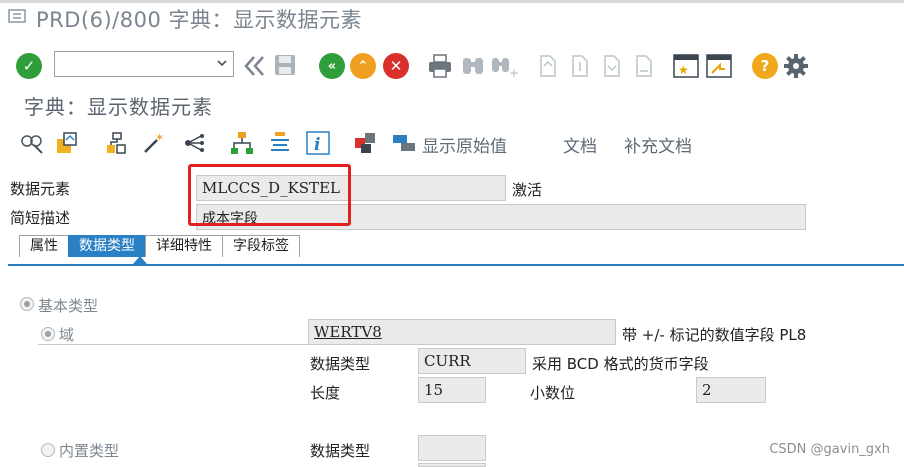 This screenshot has width=904, height=467. I want to click on domain-description: 带 +/- 标记的数值字段 PL8, so click(714, 335).